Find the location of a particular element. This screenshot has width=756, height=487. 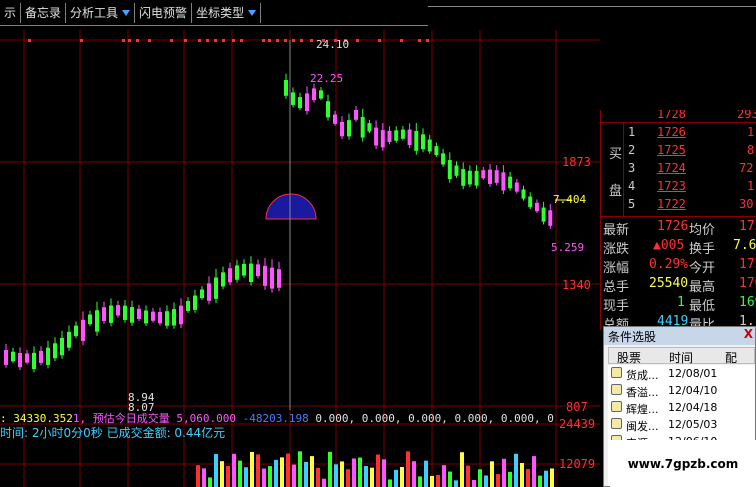

toolbar-item-display: 示 is located at coordinates (11, 12).